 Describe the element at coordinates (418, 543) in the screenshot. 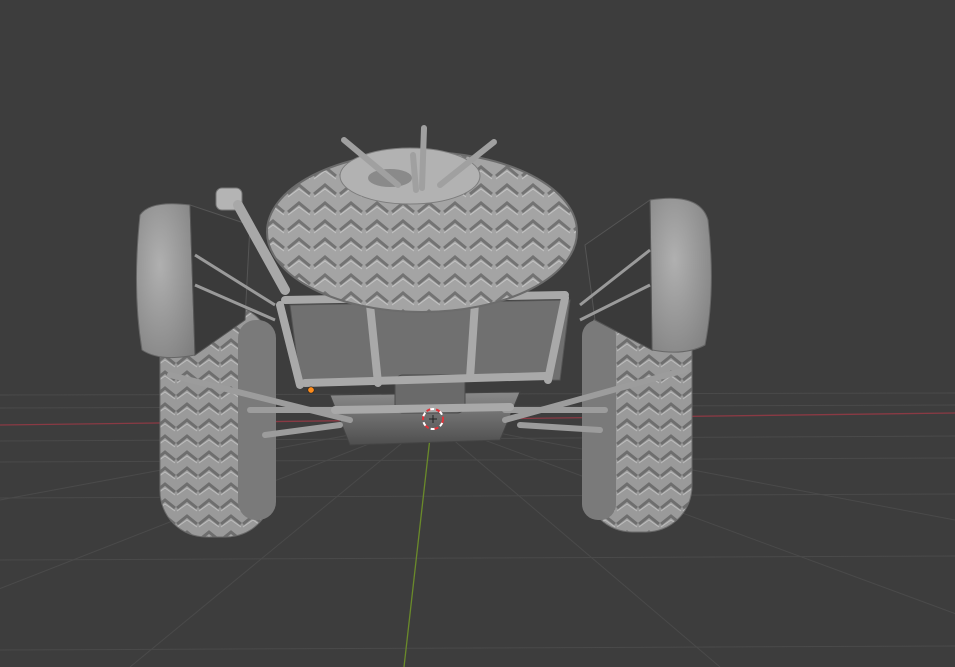

I see `y-axis-line` at that location.